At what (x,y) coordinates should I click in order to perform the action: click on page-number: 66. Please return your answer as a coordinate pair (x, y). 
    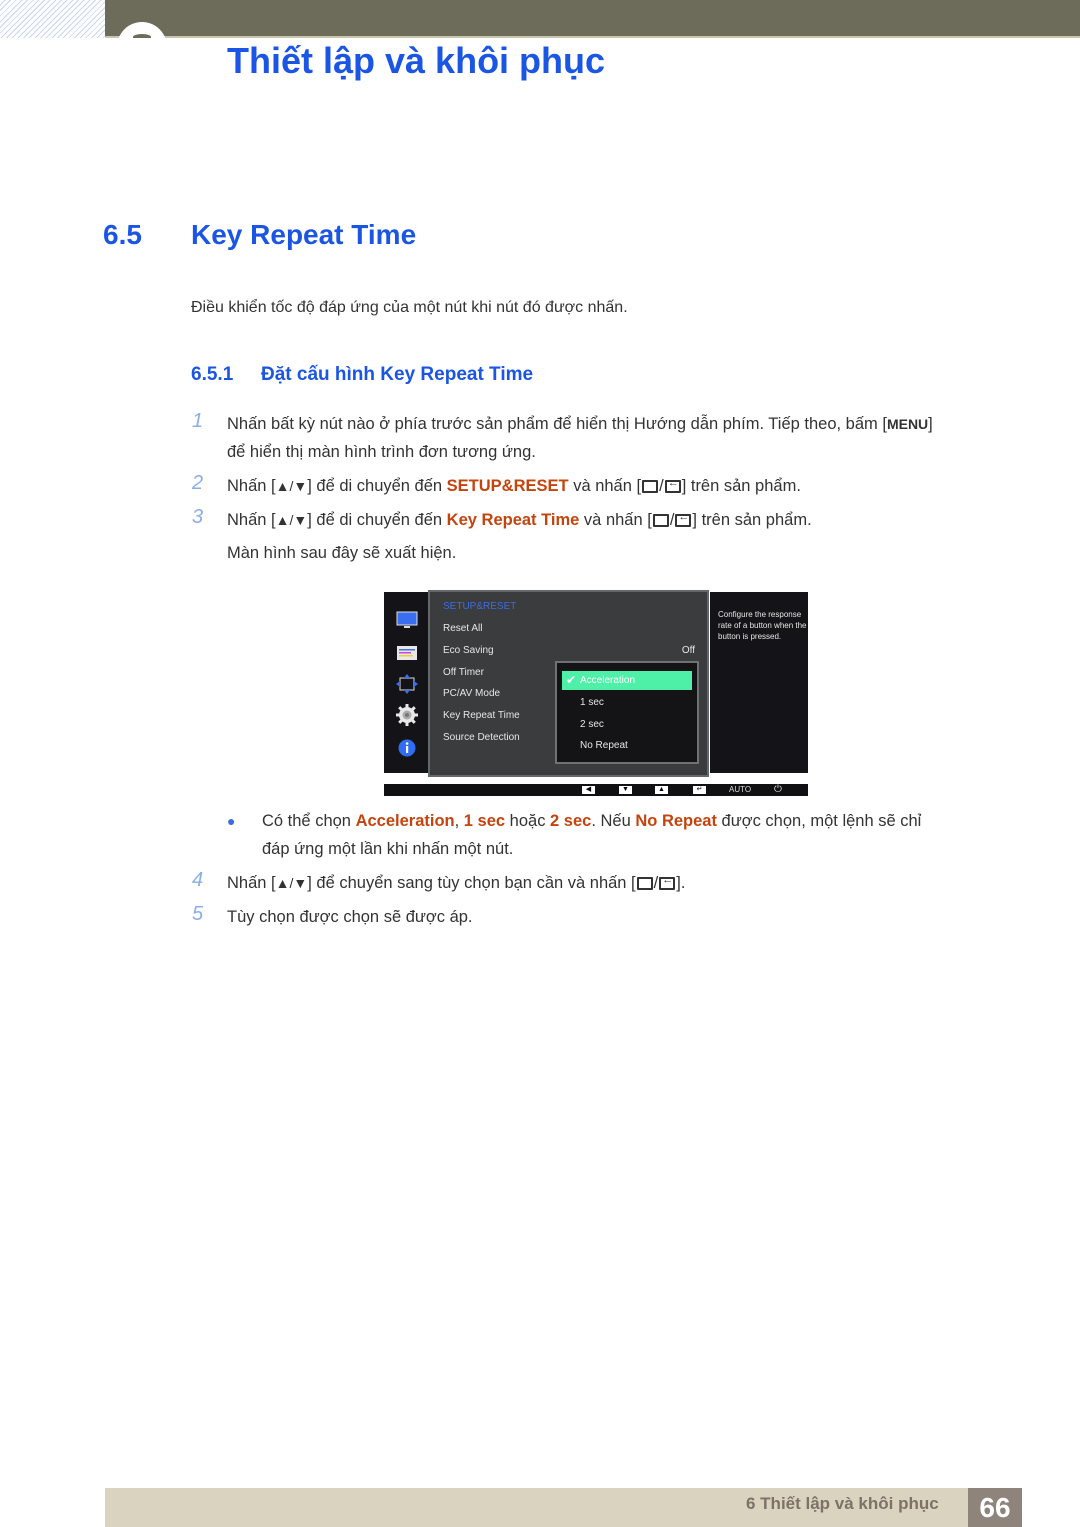
    Looking at the image, I should click on (995, 1507).